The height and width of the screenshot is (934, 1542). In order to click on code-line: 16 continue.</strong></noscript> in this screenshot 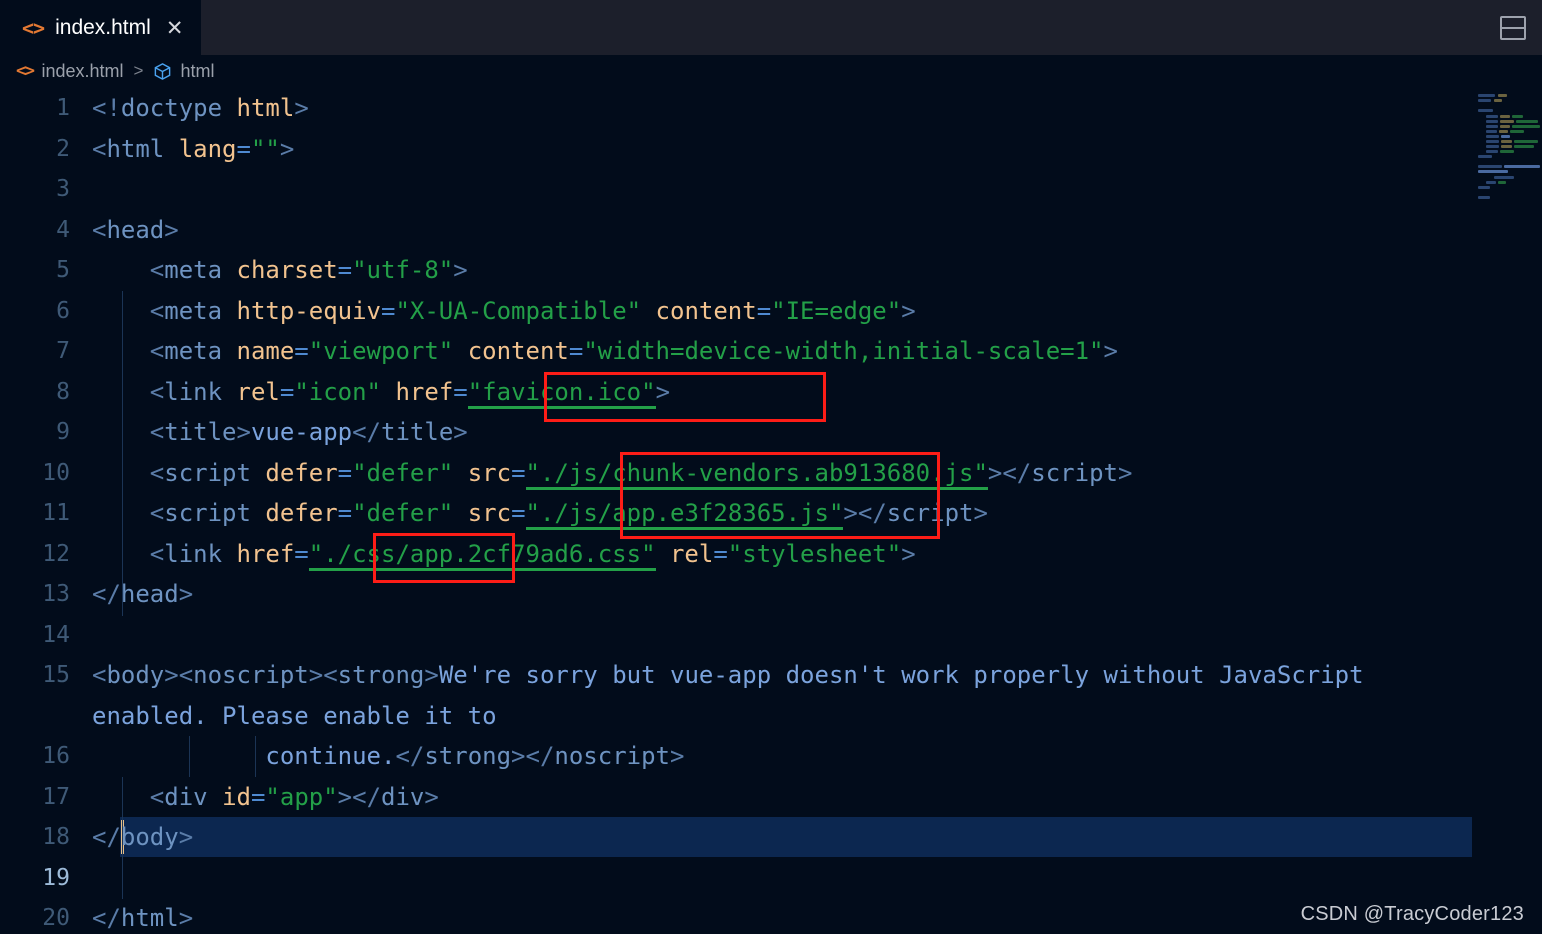, I will do `click(771, 756)`.